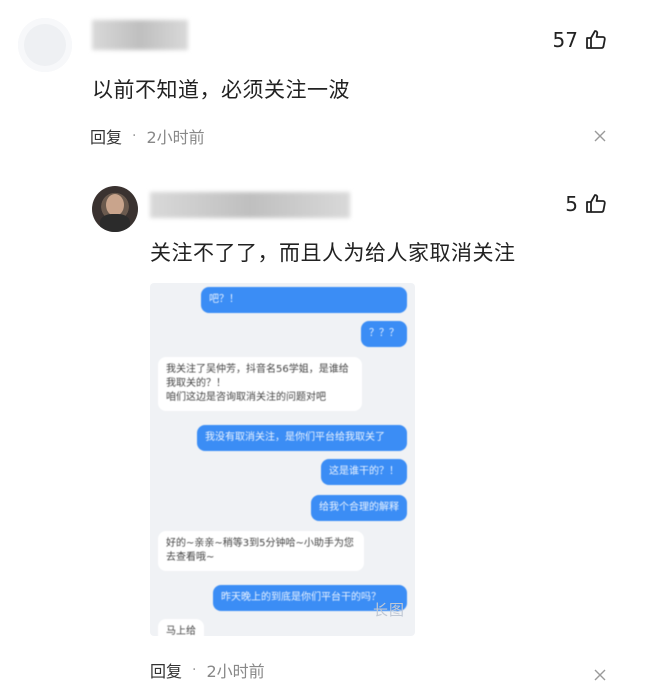 The width and height of the screenshot is (660, 692). Describe the element at coordinates (565, 40) in the screenshot. I see `like-count: 57` at that location.